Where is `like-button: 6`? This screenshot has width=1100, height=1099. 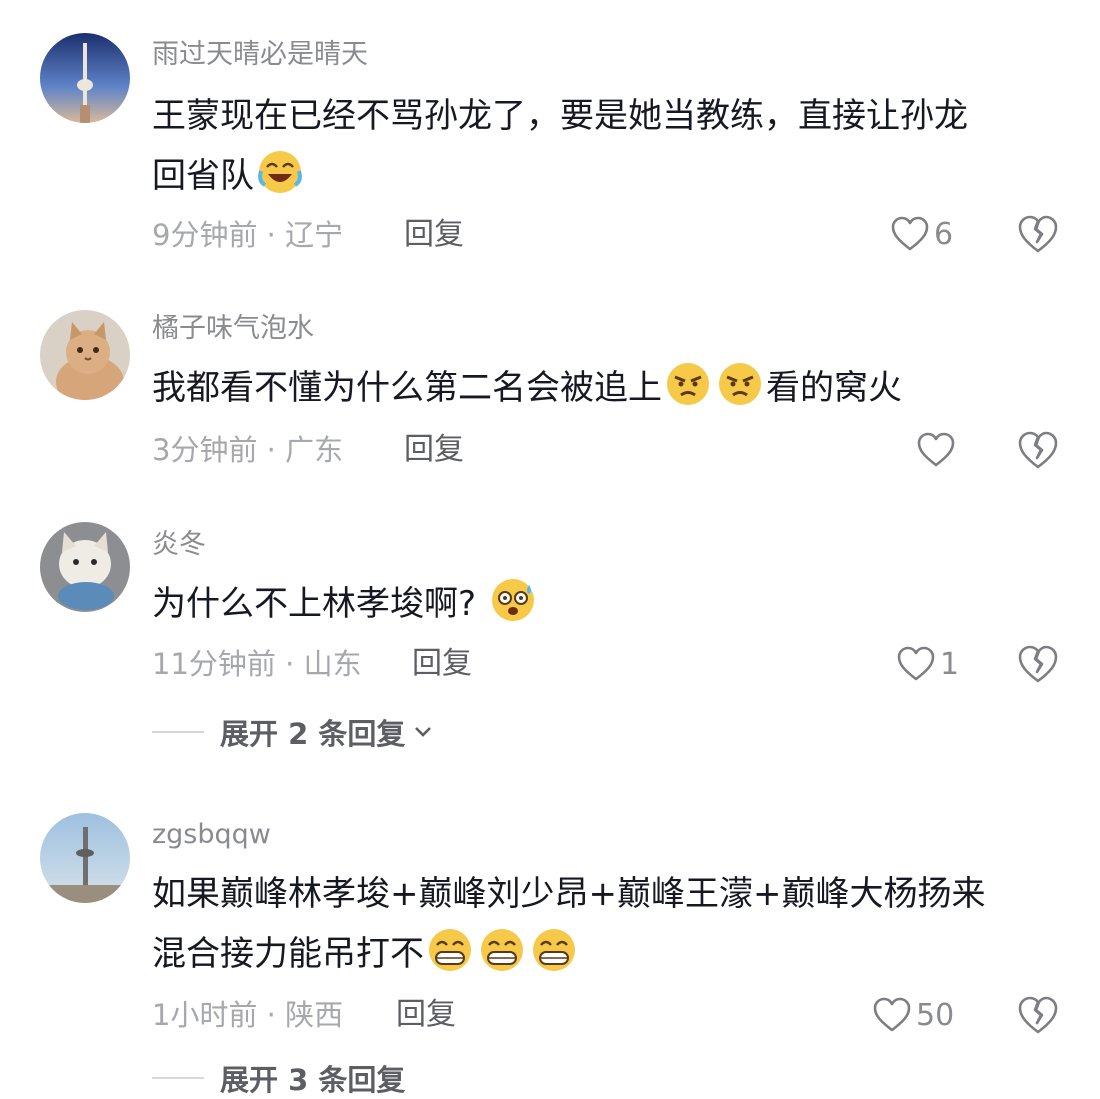
like-button: 6 is located at coordinates (921, 234).